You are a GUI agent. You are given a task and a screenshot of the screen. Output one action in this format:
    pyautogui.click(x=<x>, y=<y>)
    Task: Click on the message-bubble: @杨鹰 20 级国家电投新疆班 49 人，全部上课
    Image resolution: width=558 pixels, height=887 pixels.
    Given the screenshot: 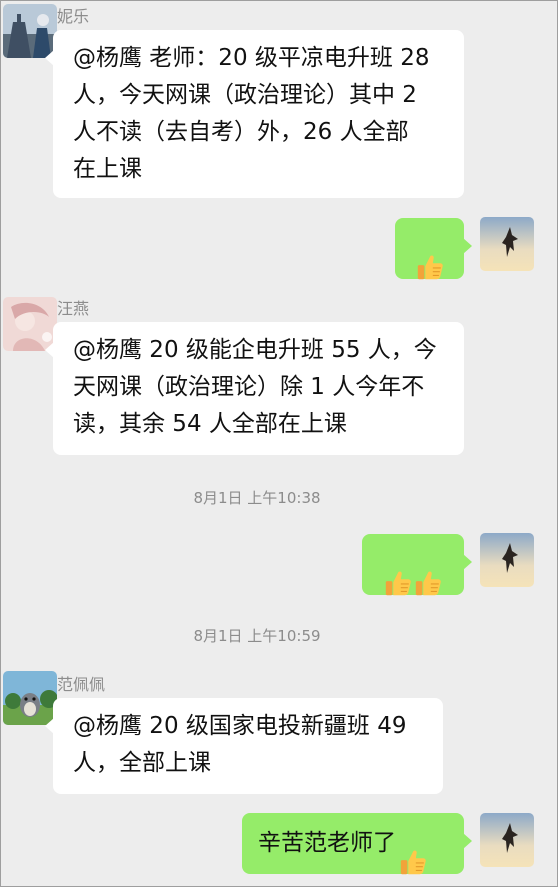 What is the action you would take?
    pyautogui.click(x=244, y=746)
    